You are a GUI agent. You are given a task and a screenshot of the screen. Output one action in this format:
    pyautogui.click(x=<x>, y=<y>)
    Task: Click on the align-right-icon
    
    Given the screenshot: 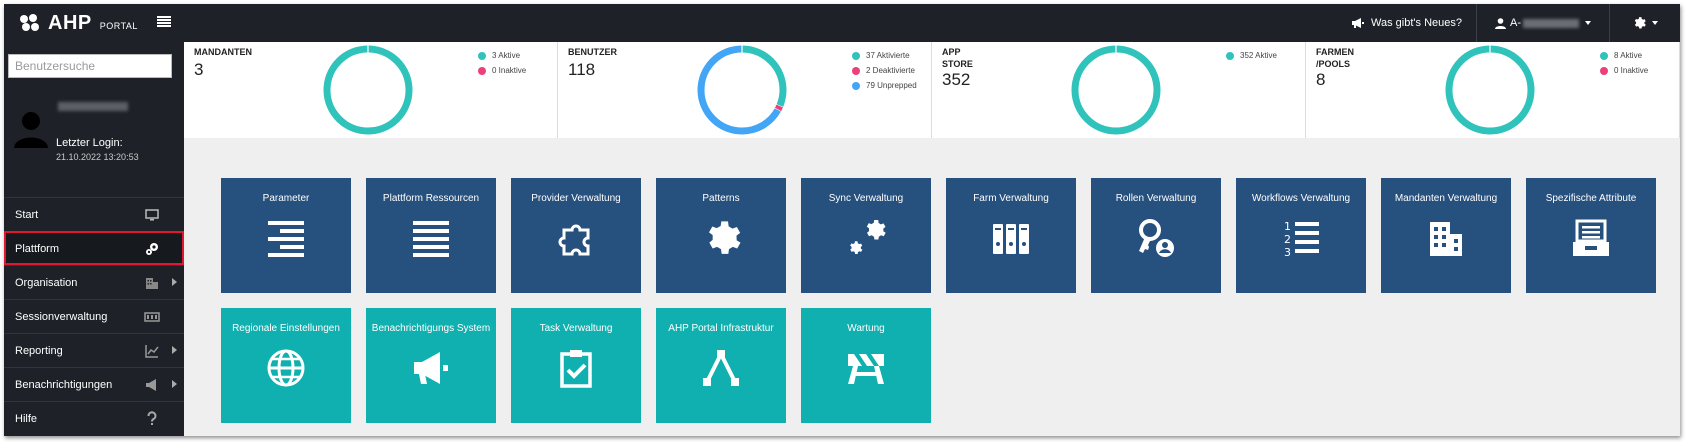 What is the action you would take?
    pyautogui.click(x=286, y=239)
    